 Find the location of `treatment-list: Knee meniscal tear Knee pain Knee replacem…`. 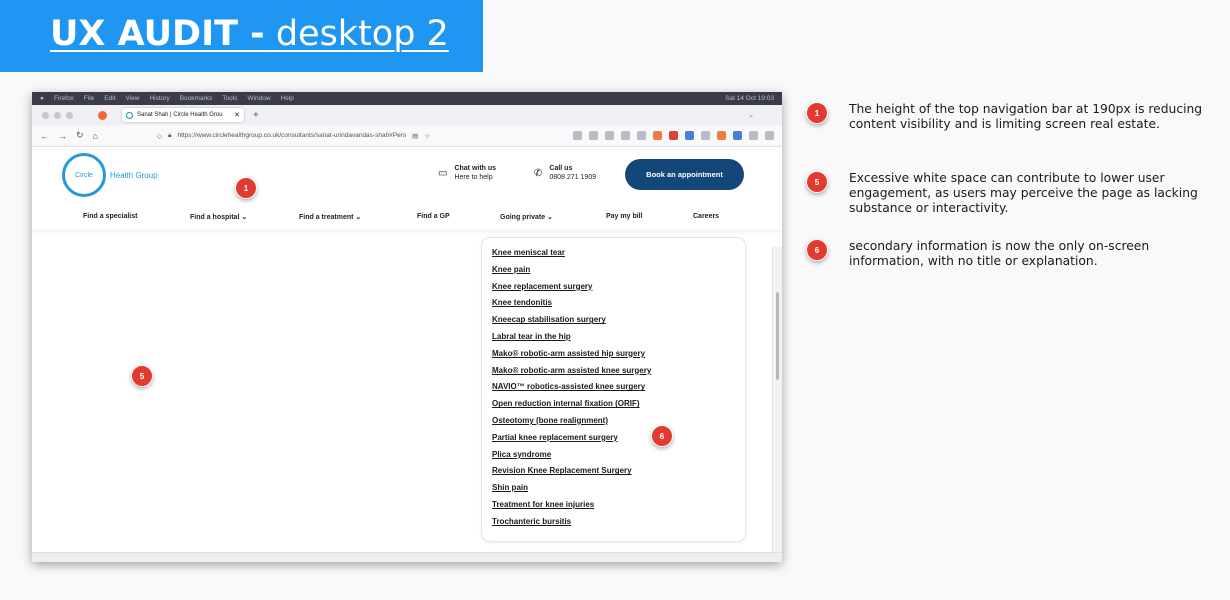

treatment-list: Knee meniscal tear Knee pain Knee replacem… is located at coordinates (571, 391).